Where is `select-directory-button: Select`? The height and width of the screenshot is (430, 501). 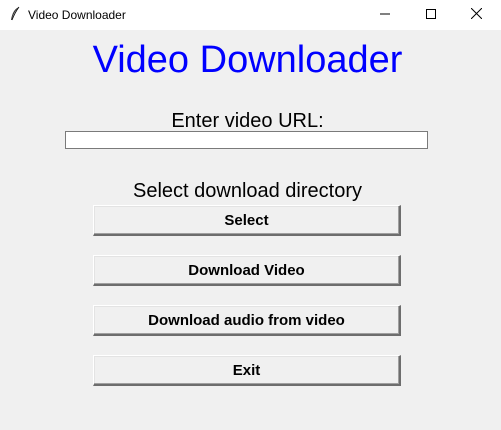
select-directory-button: Select is located at coordinates (247, 220).